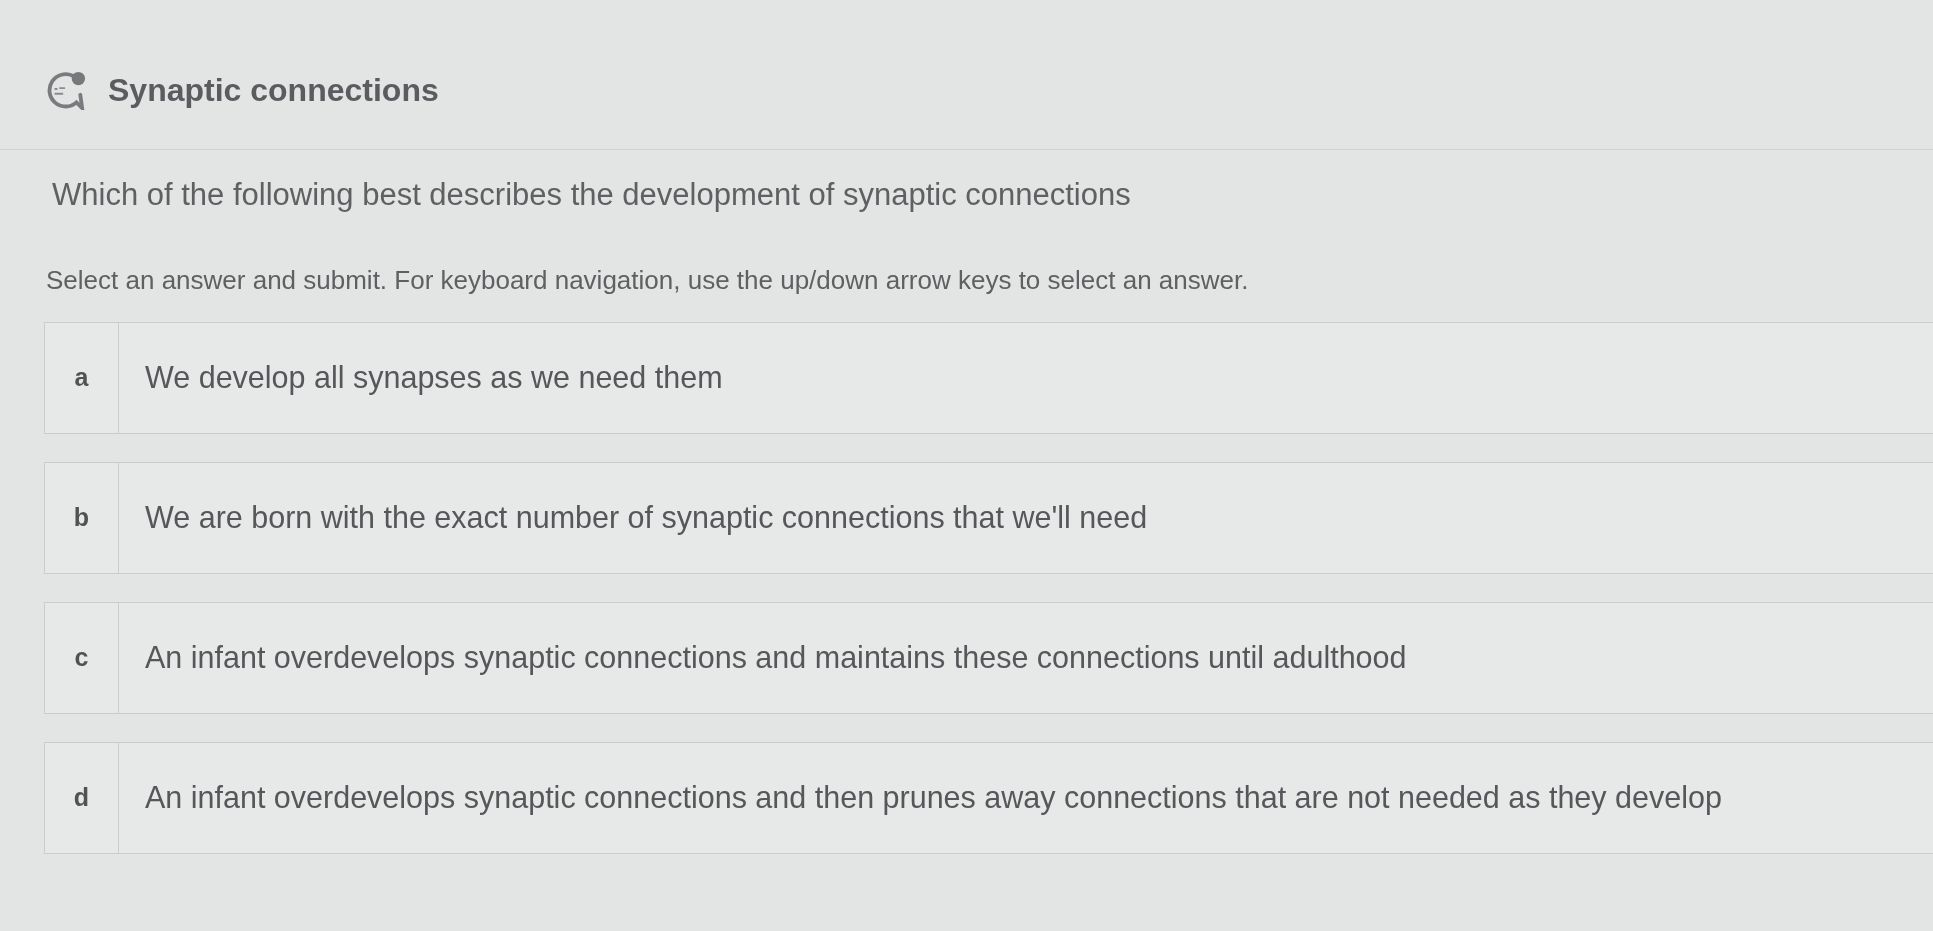  What do you see at coordinates (647, 280) in the screenshot?
I see `instructions-text: Select an answer and submit. For keyboard navigation, use the up/down arrow keys to select an answer.` at bounding box center [647, 280].